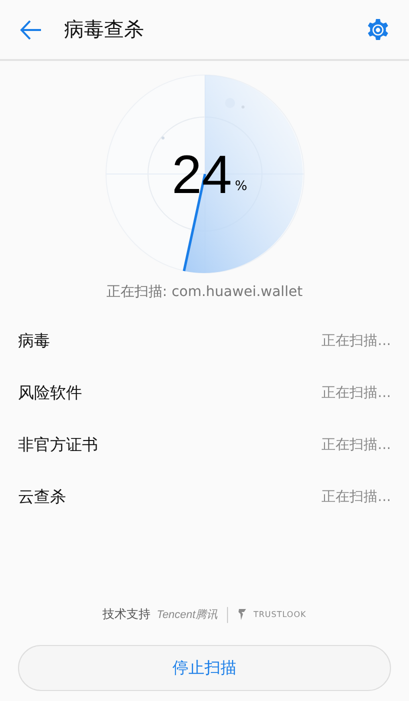  What do you see at coordinates (50, 393) in the screenshot?
I see `scan-category: 风险软件` at bounding box center [50, 393].